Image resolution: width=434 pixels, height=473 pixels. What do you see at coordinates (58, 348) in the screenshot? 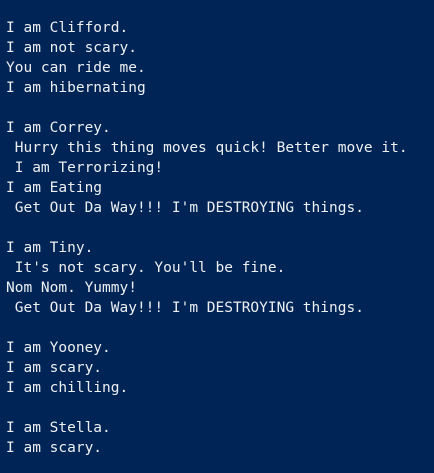
I see `output-line: I am Yooney.` at bounding box center [58, 348].